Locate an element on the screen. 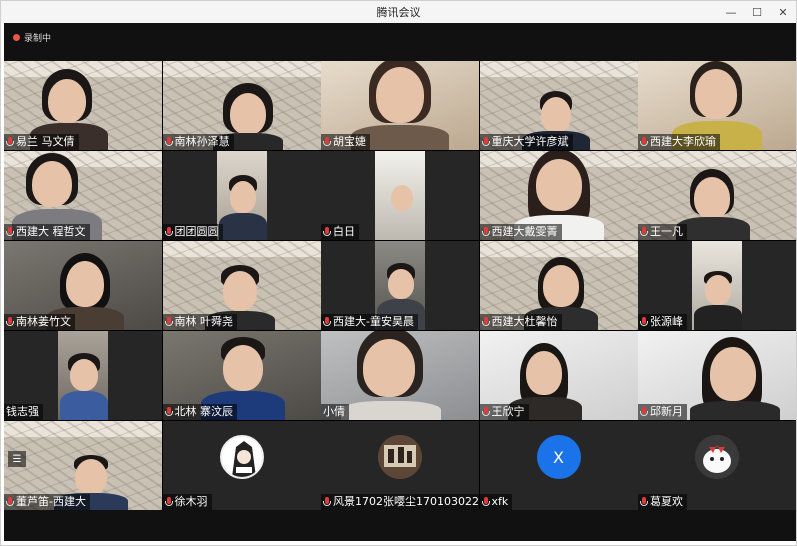 The image size is (797, 546). tile-menu-button: ☰ is located at coordinates (17, 459).